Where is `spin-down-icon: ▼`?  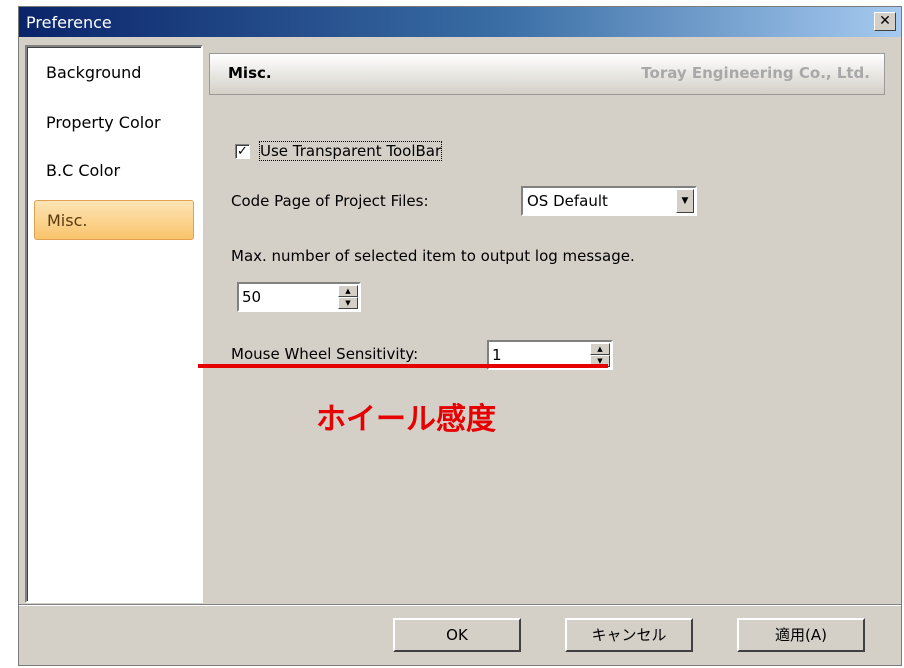
spin-down-icon: ▼ is located at coordinates (348, 303).